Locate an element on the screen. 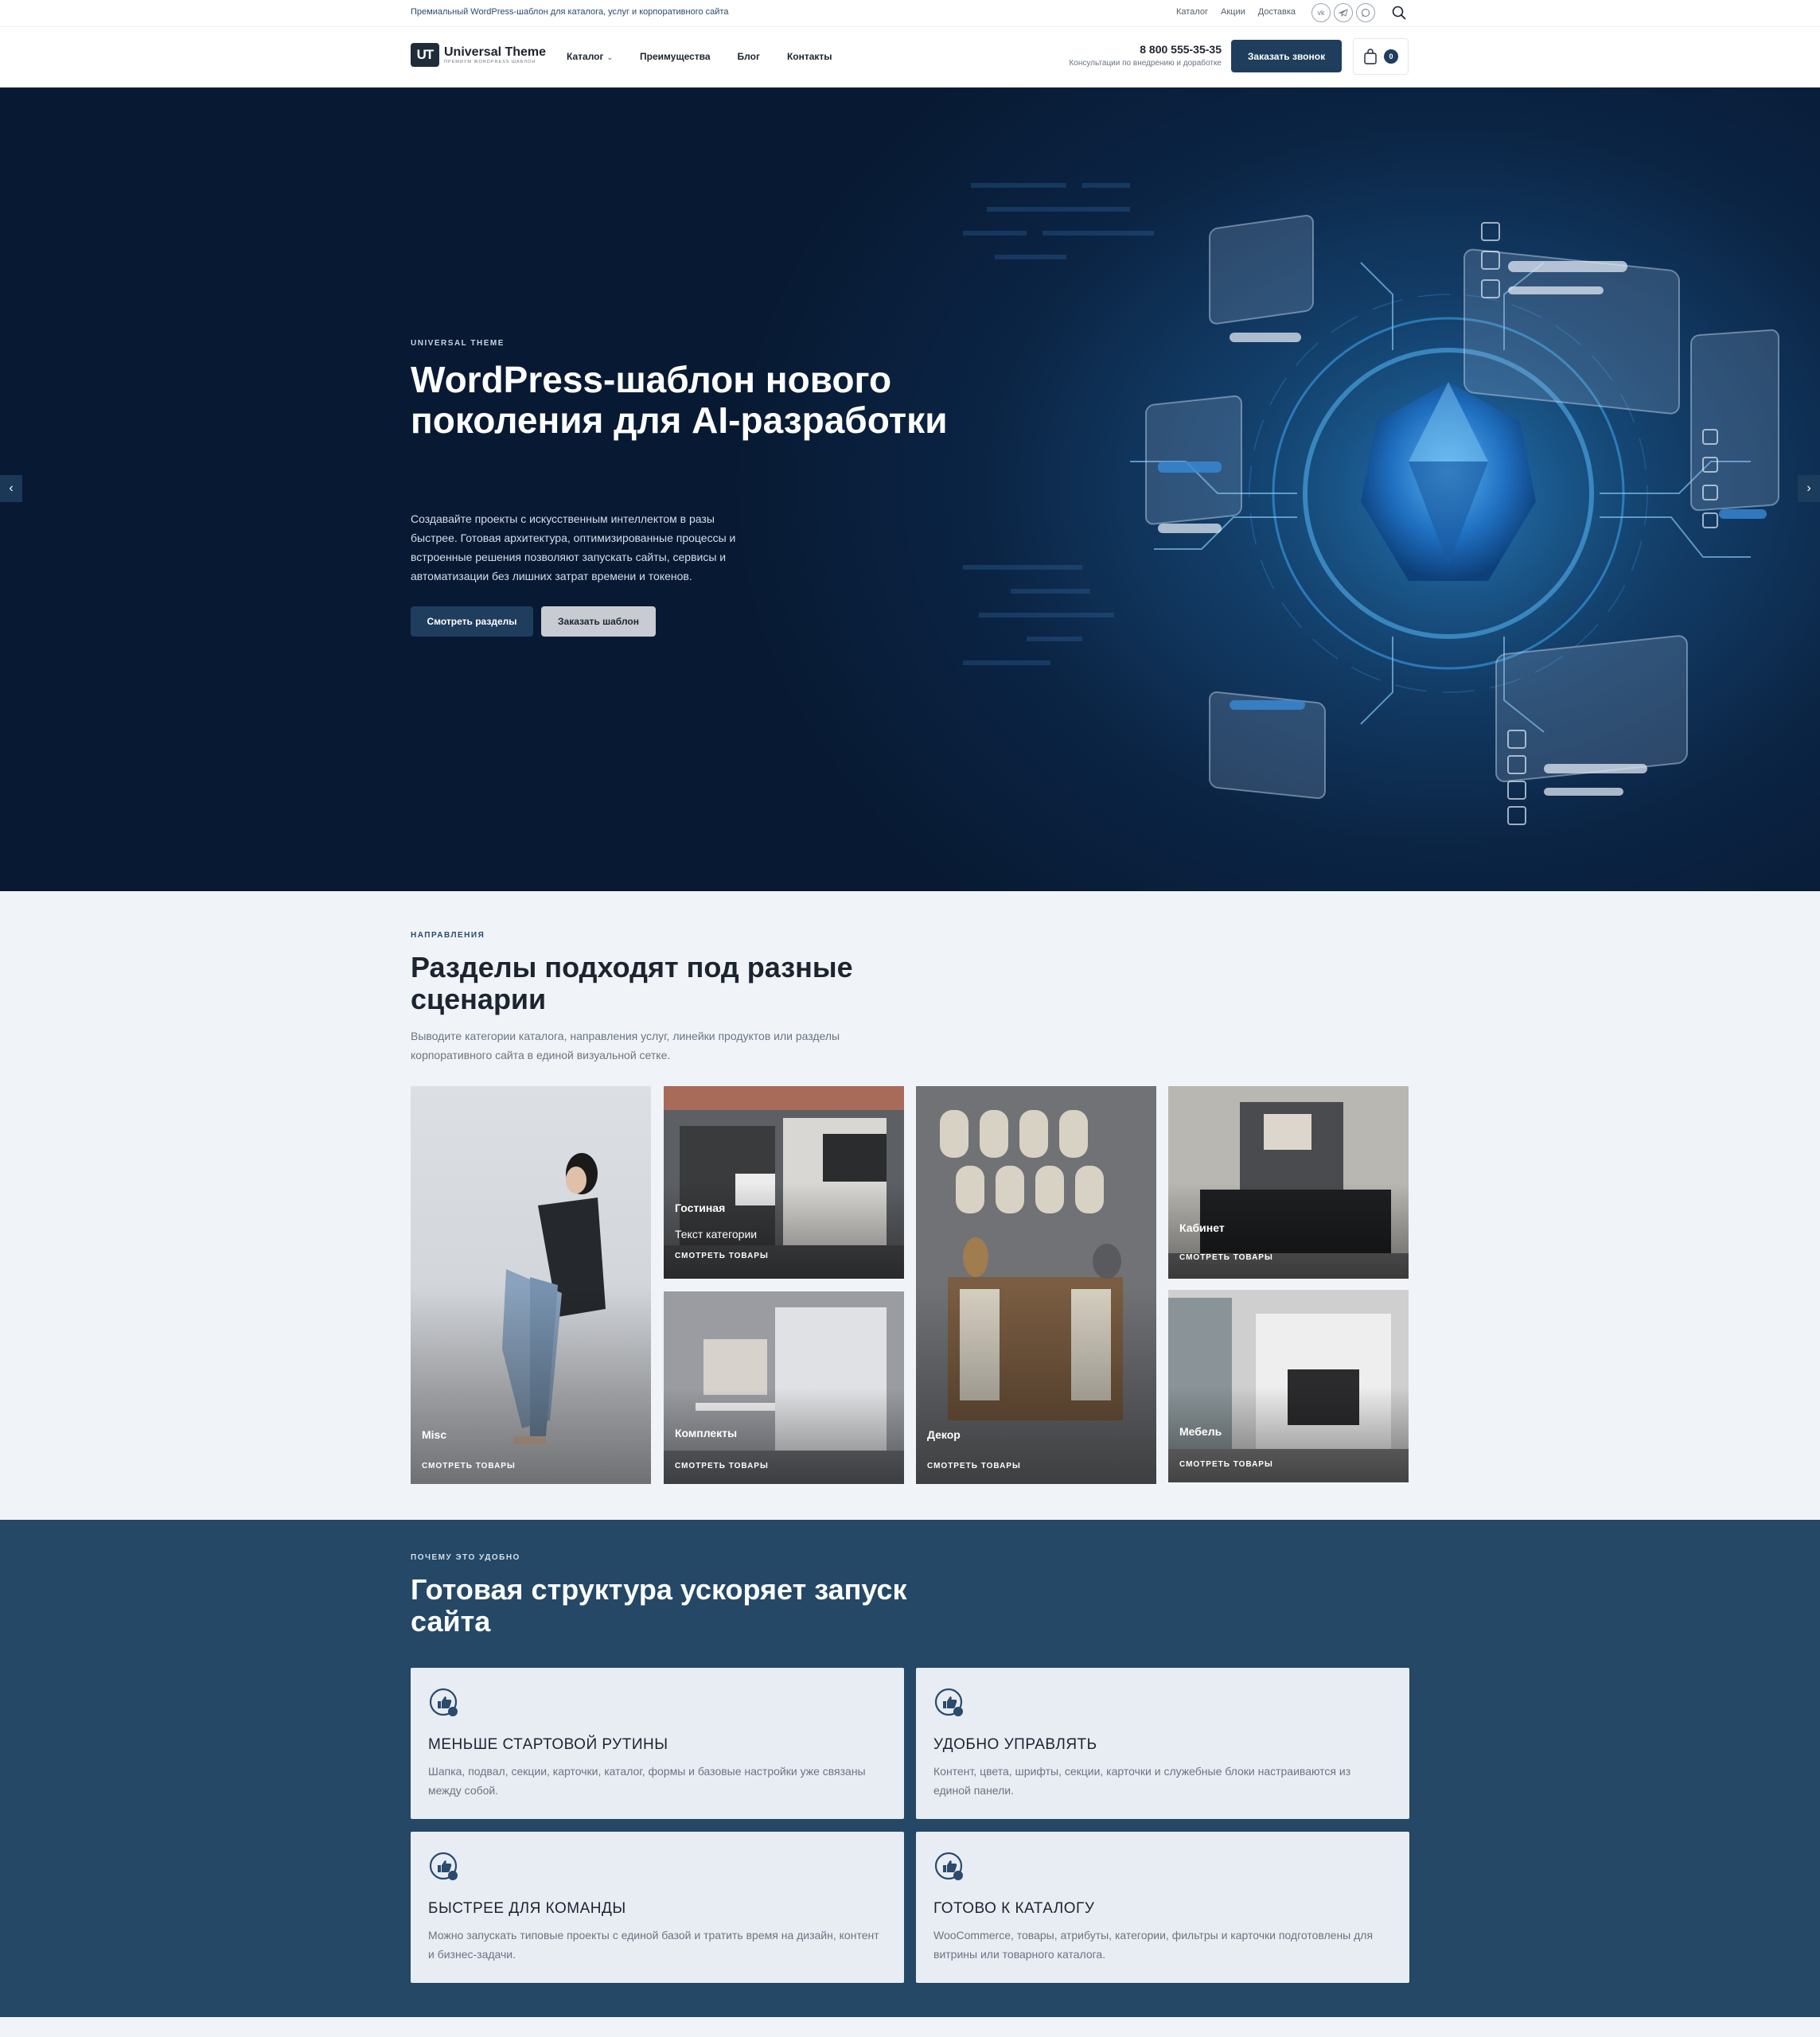 This screenshot has height=2037, width=1820. features-eyebrow: ПОЧЕМУ ЭТО УДОБНО is located at coordinates (466, 1557).